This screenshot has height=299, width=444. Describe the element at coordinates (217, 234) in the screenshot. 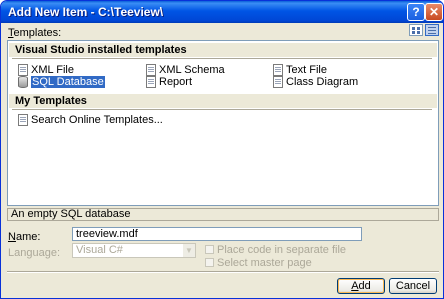

I see `name-input: treeview.mdf` at that location.